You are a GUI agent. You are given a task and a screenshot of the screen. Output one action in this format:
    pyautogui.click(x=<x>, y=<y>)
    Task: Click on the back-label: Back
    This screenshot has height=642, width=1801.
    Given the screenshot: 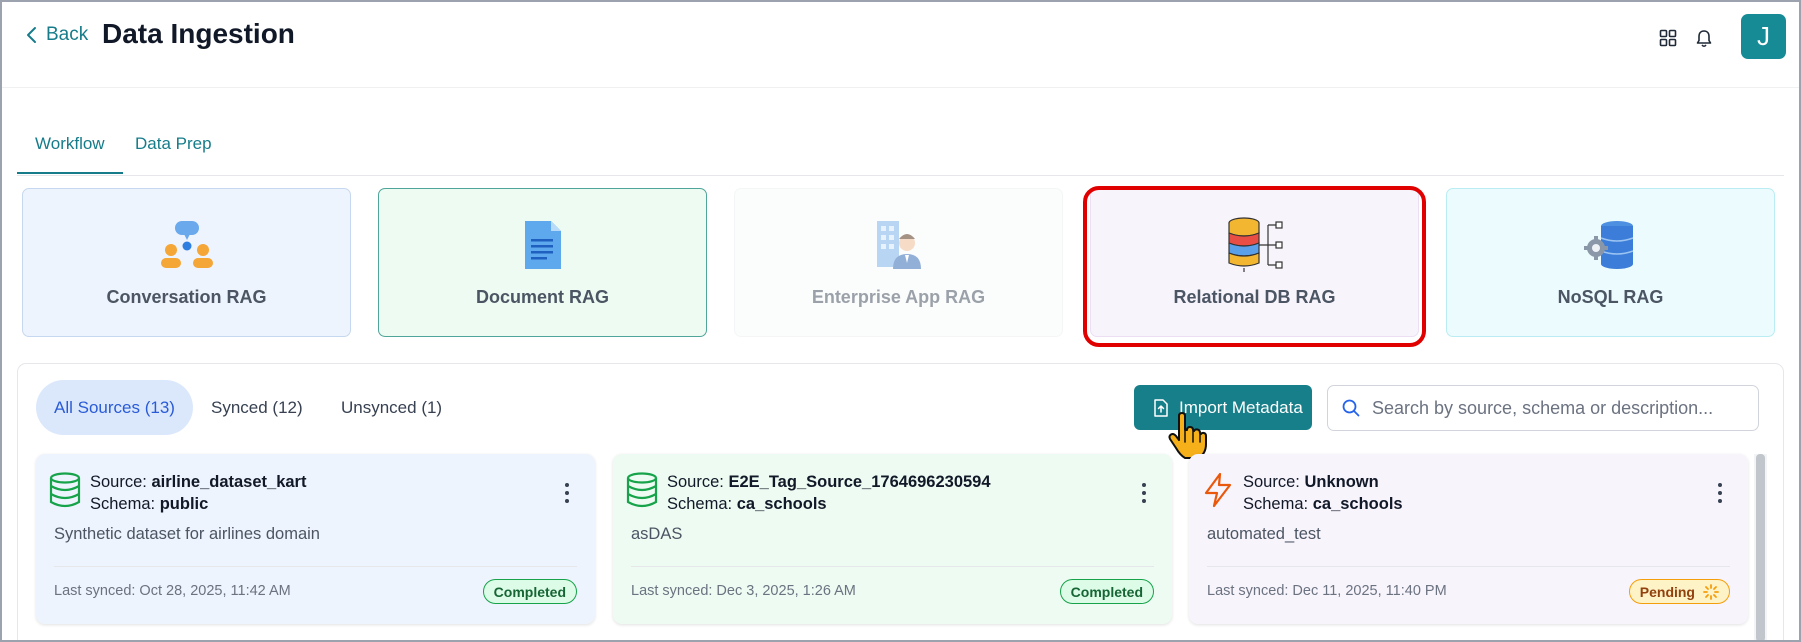 What is the action you would take?
    pyautogui.click(x=67, y=34)
    